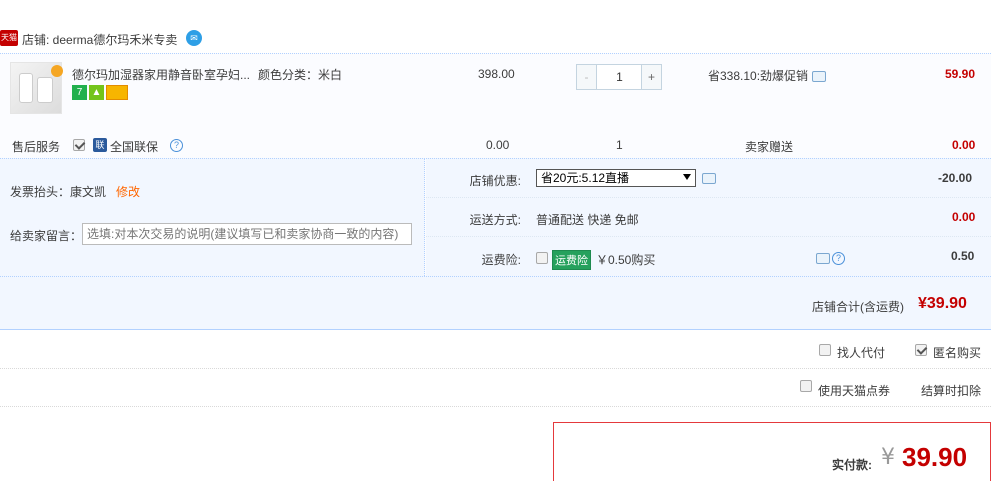 This screenshot has height=481, width=991. I want to click on insurance-label: 运费险:, so click(501, 260).